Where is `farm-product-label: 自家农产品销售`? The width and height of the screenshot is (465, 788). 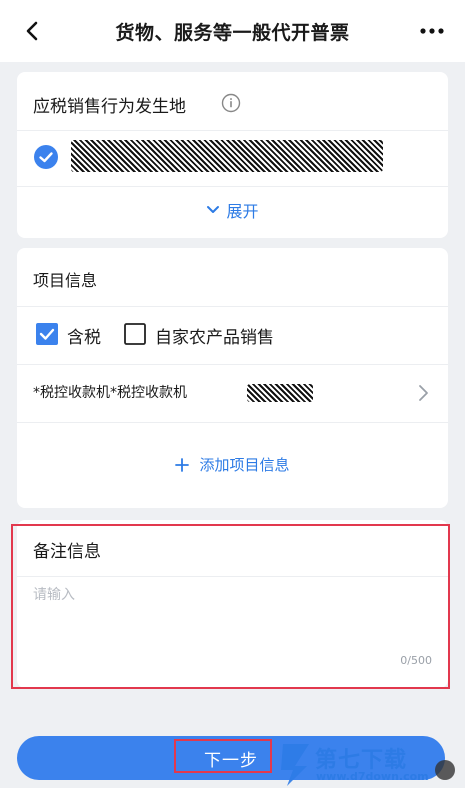 farm-product-label: 自家农产品销售 is located at coordinates (214, 338).